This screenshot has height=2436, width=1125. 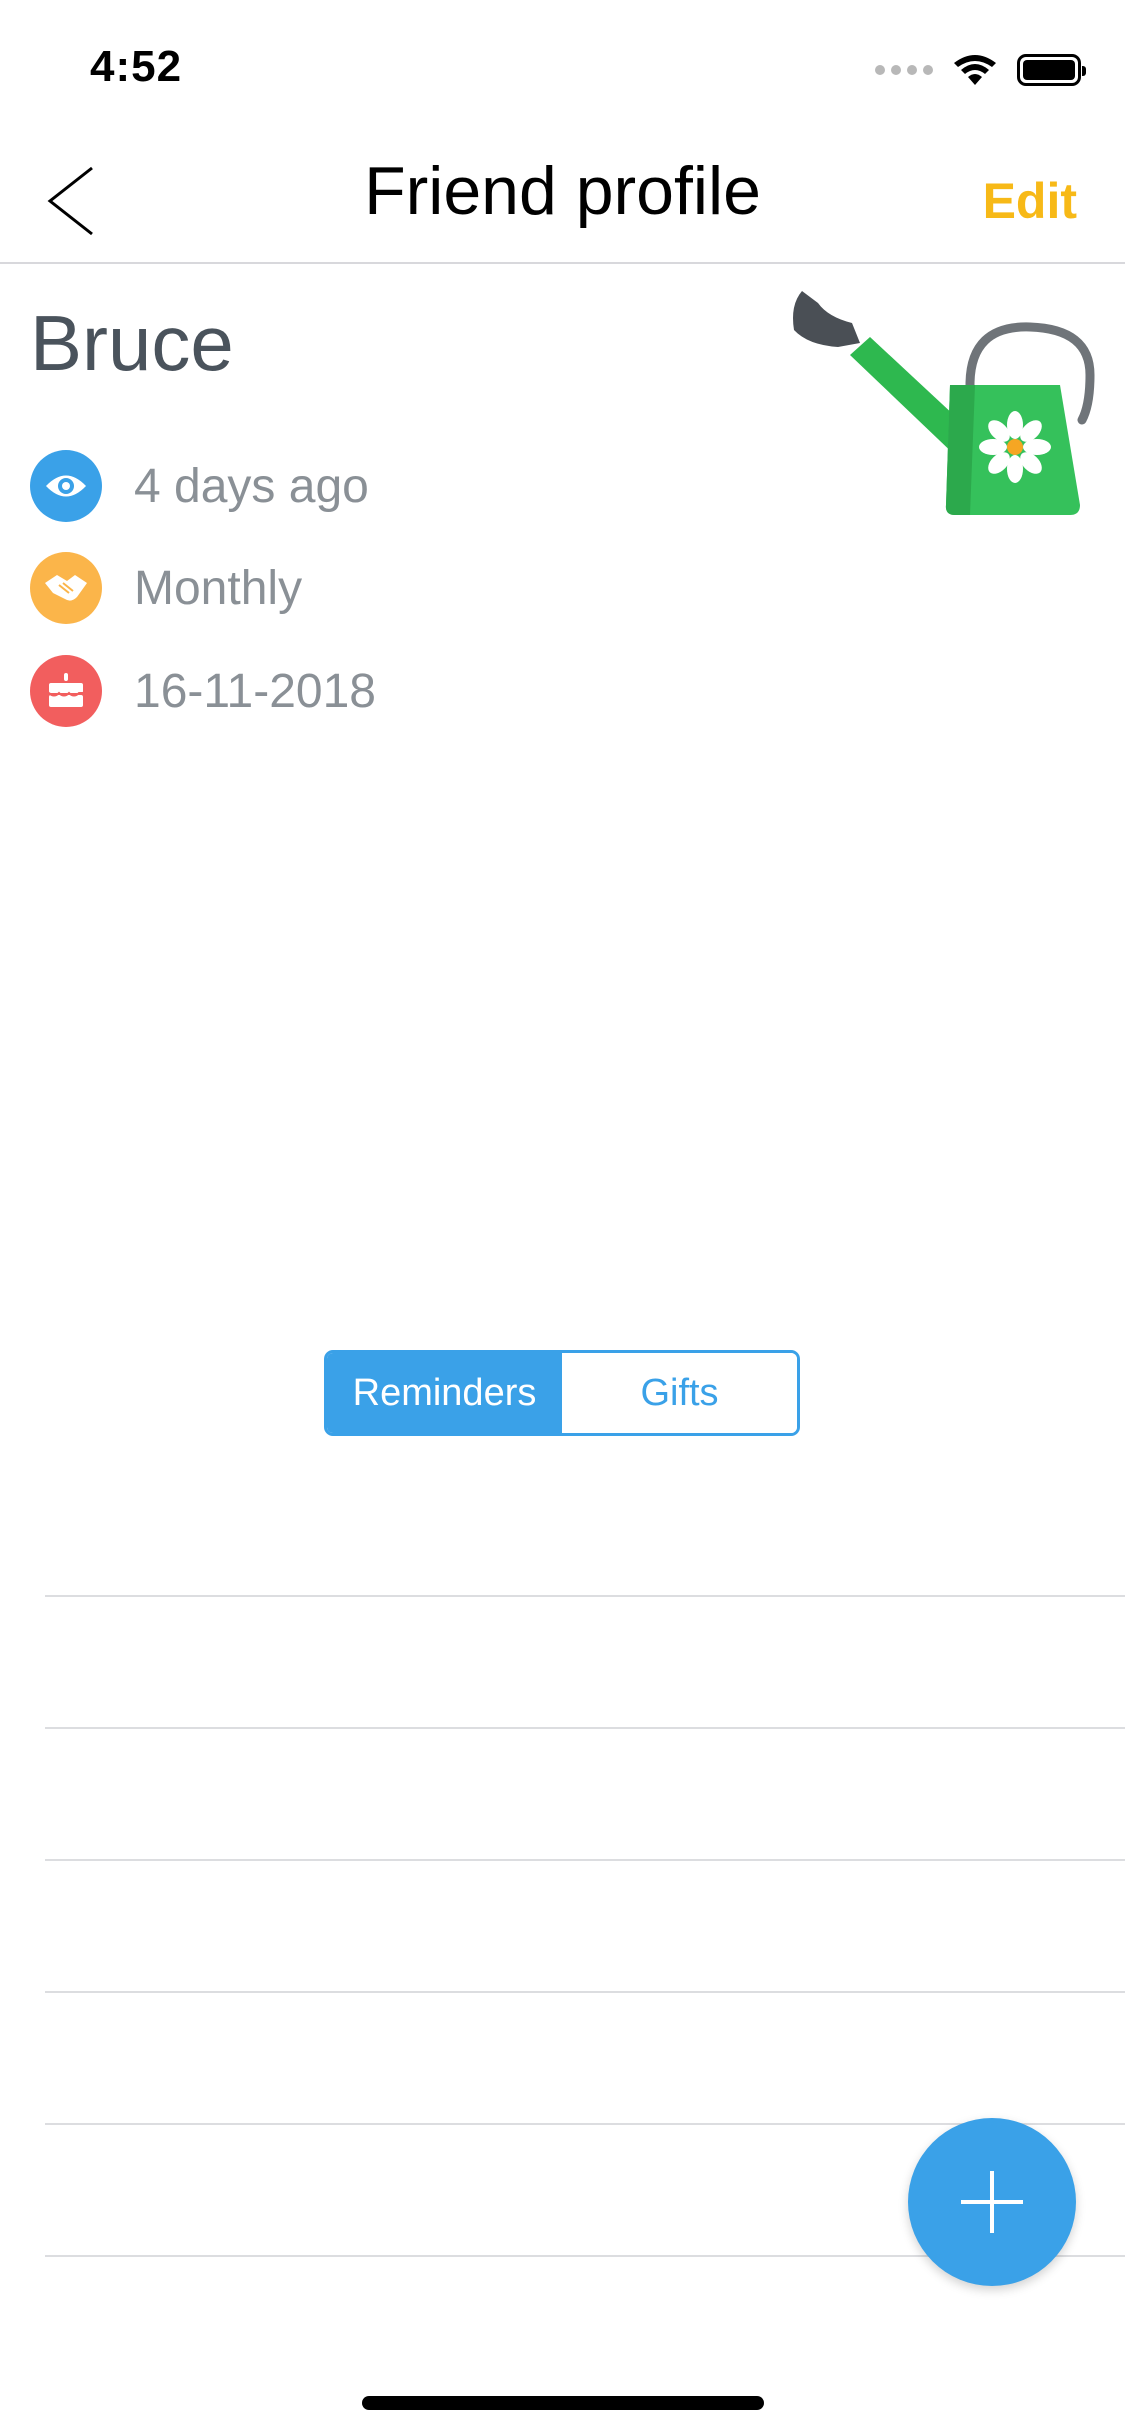 I want to click on plus-icon, so click(x=992, y=2202).